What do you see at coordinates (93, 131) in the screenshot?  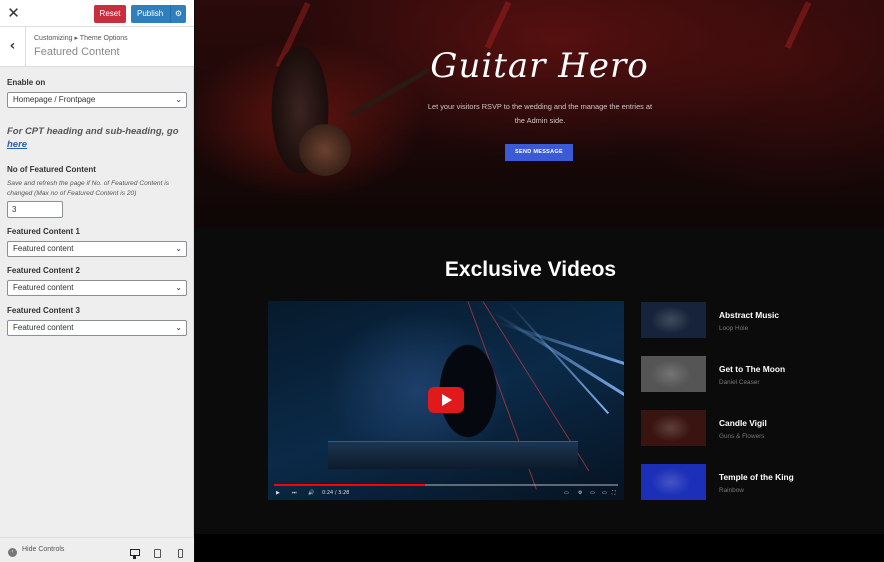 I see `cpt-note-text: For CPT heading and sub-heading, go` at bounding box center [93, 131].